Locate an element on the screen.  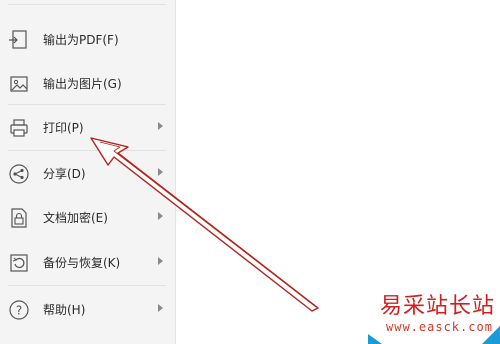
printer-icon is located at coordinates (19, 128).